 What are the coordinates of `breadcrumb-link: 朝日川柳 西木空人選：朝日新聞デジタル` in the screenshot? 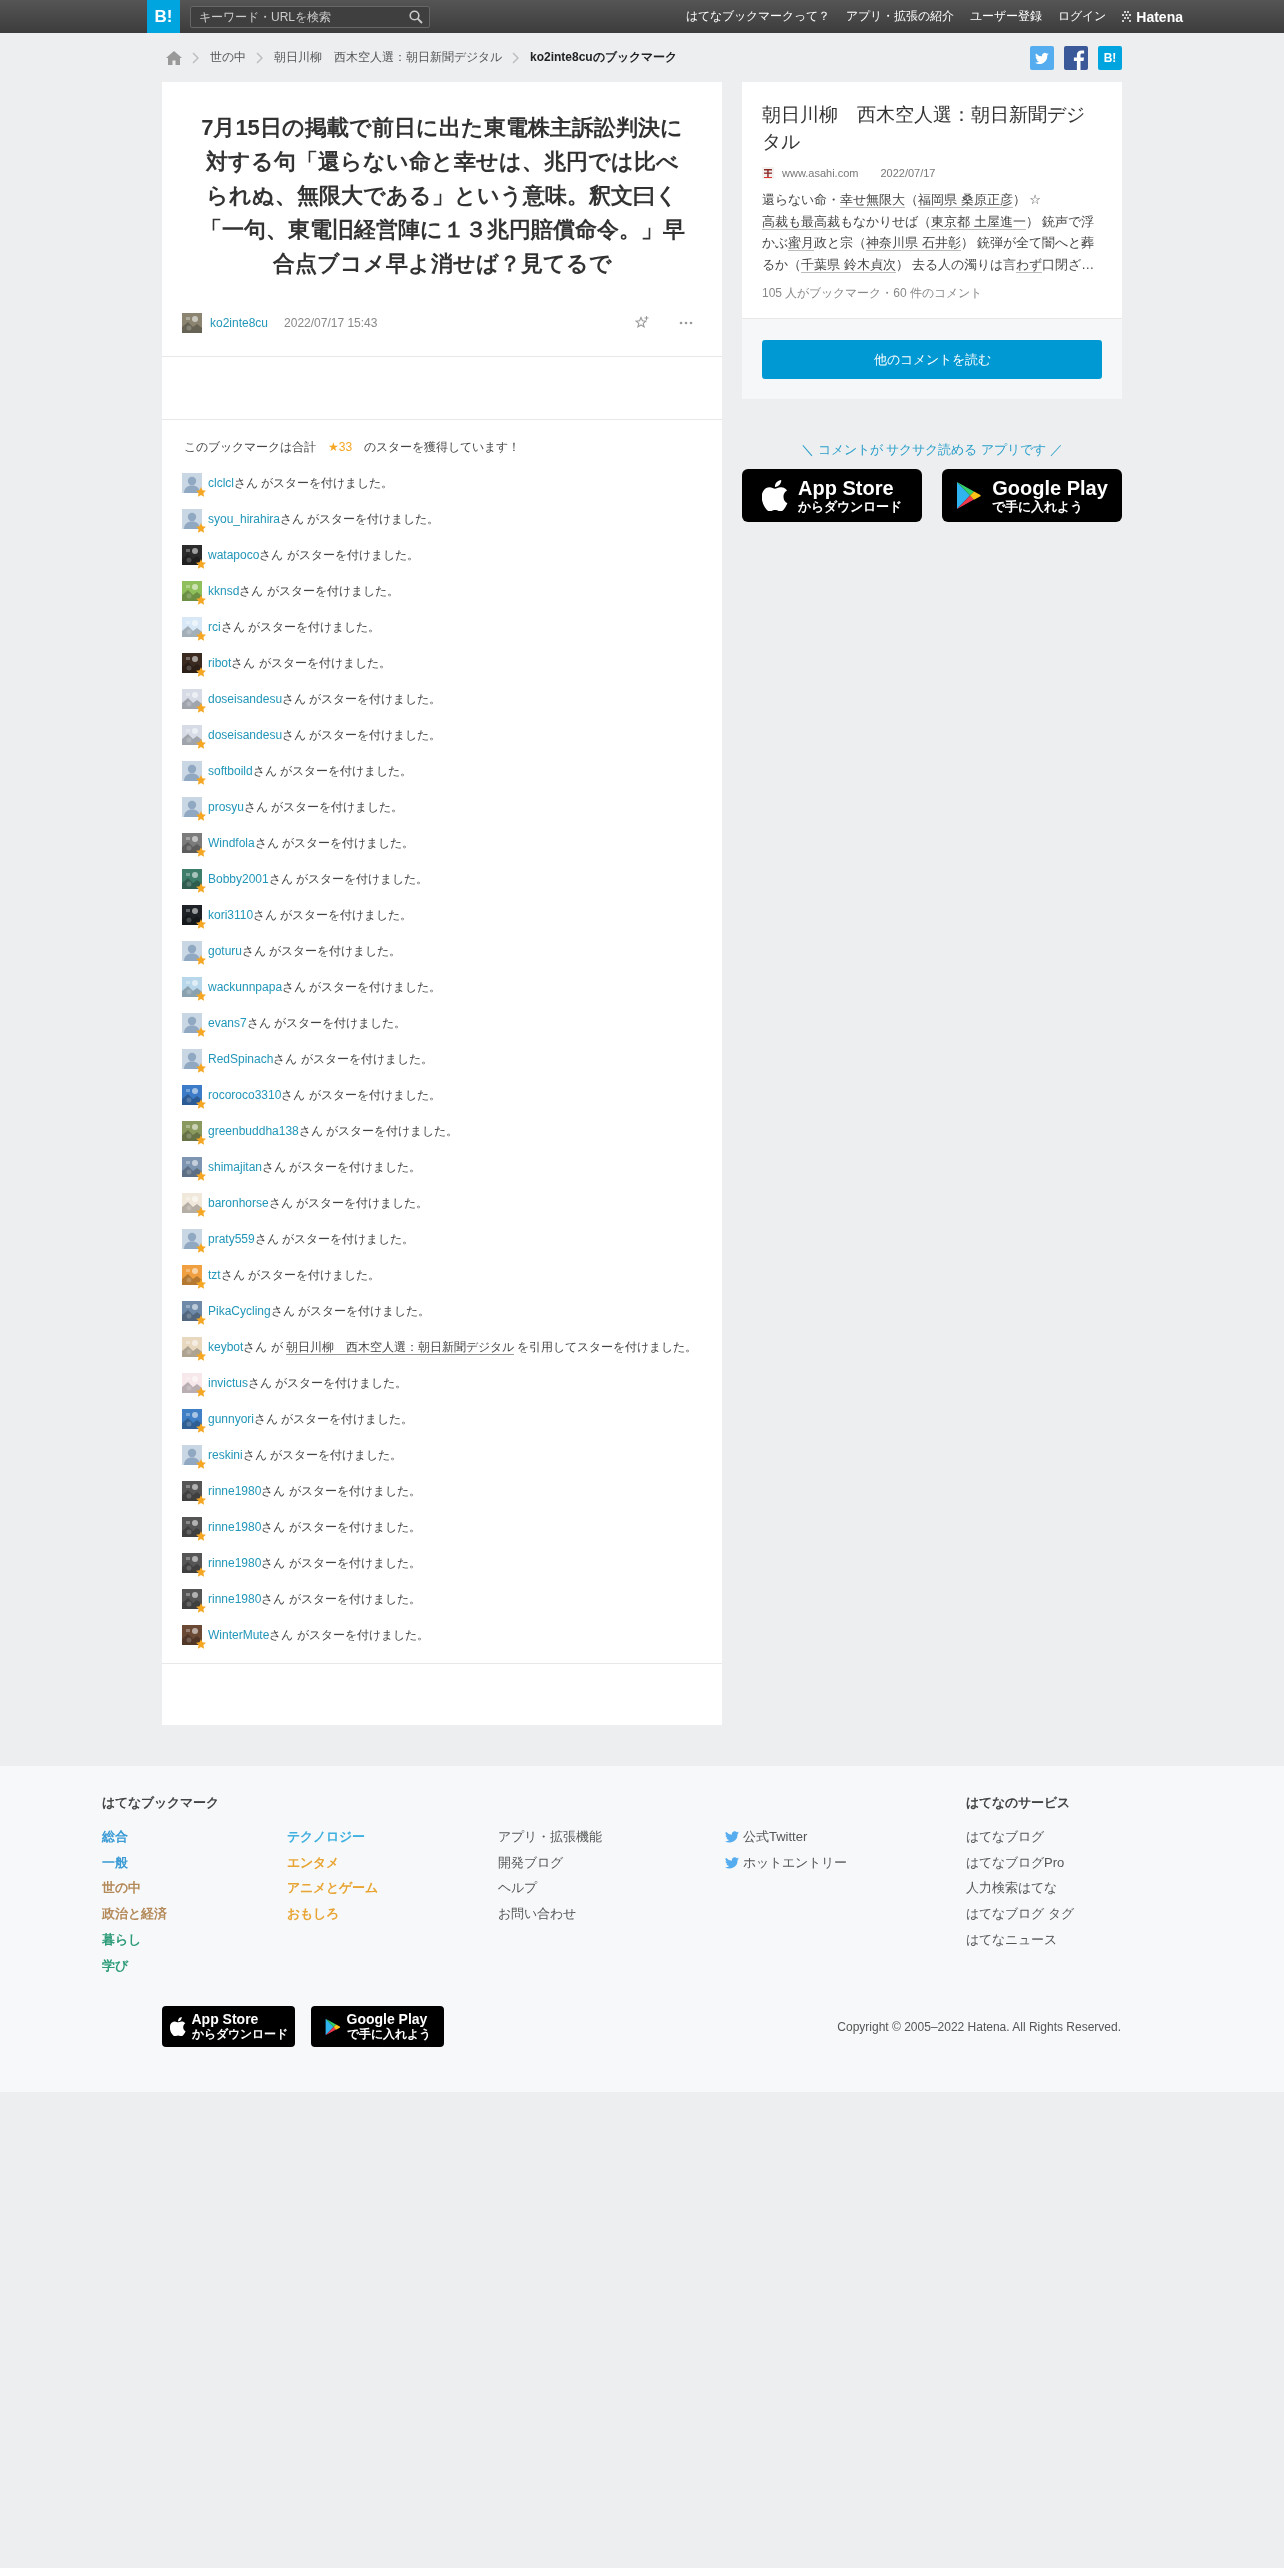 It's located at (388, 57).